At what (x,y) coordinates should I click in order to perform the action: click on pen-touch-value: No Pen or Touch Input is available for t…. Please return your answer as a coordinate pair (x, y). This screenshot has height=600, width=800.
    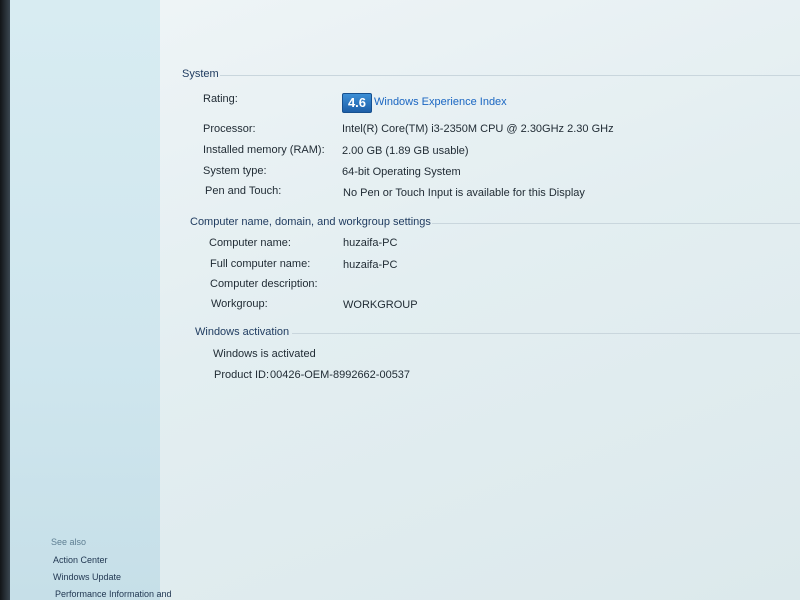
    Looking at the image, I should click on (464, 193).